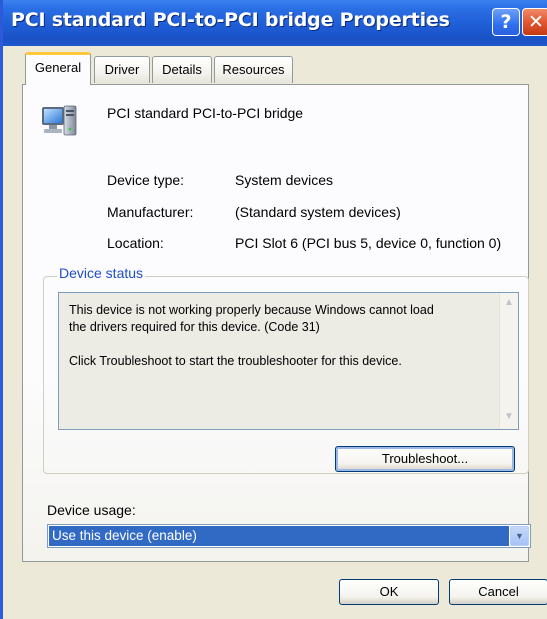 The image size is (547, 619). What do you see at coordinates (135, 243) in the screenshot?
I see `location-label: Location:` at bounding box center [135, 243].